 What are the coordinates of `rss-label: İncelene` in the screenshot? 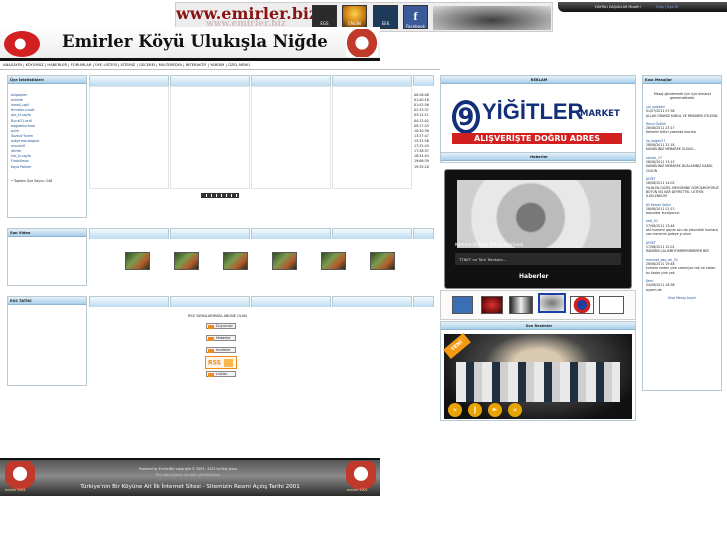 It's located at (223, 350).